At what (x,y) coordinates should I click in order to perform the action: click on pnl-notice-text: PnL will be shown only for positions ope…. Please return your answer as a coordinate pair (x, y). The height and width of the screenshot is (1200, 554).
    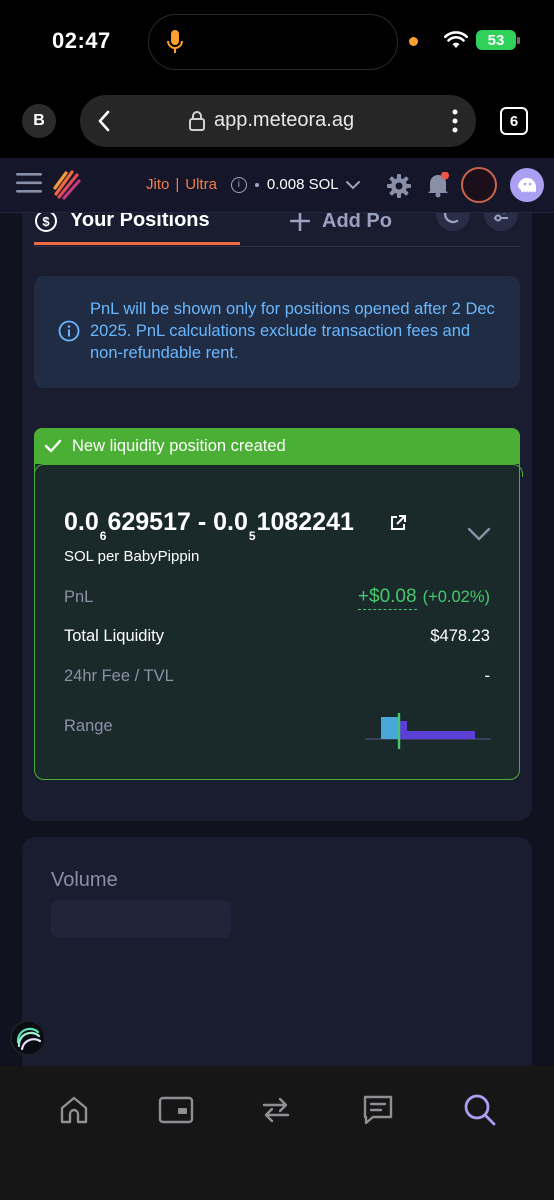
    Looking at the image, I should click on (292, 331).